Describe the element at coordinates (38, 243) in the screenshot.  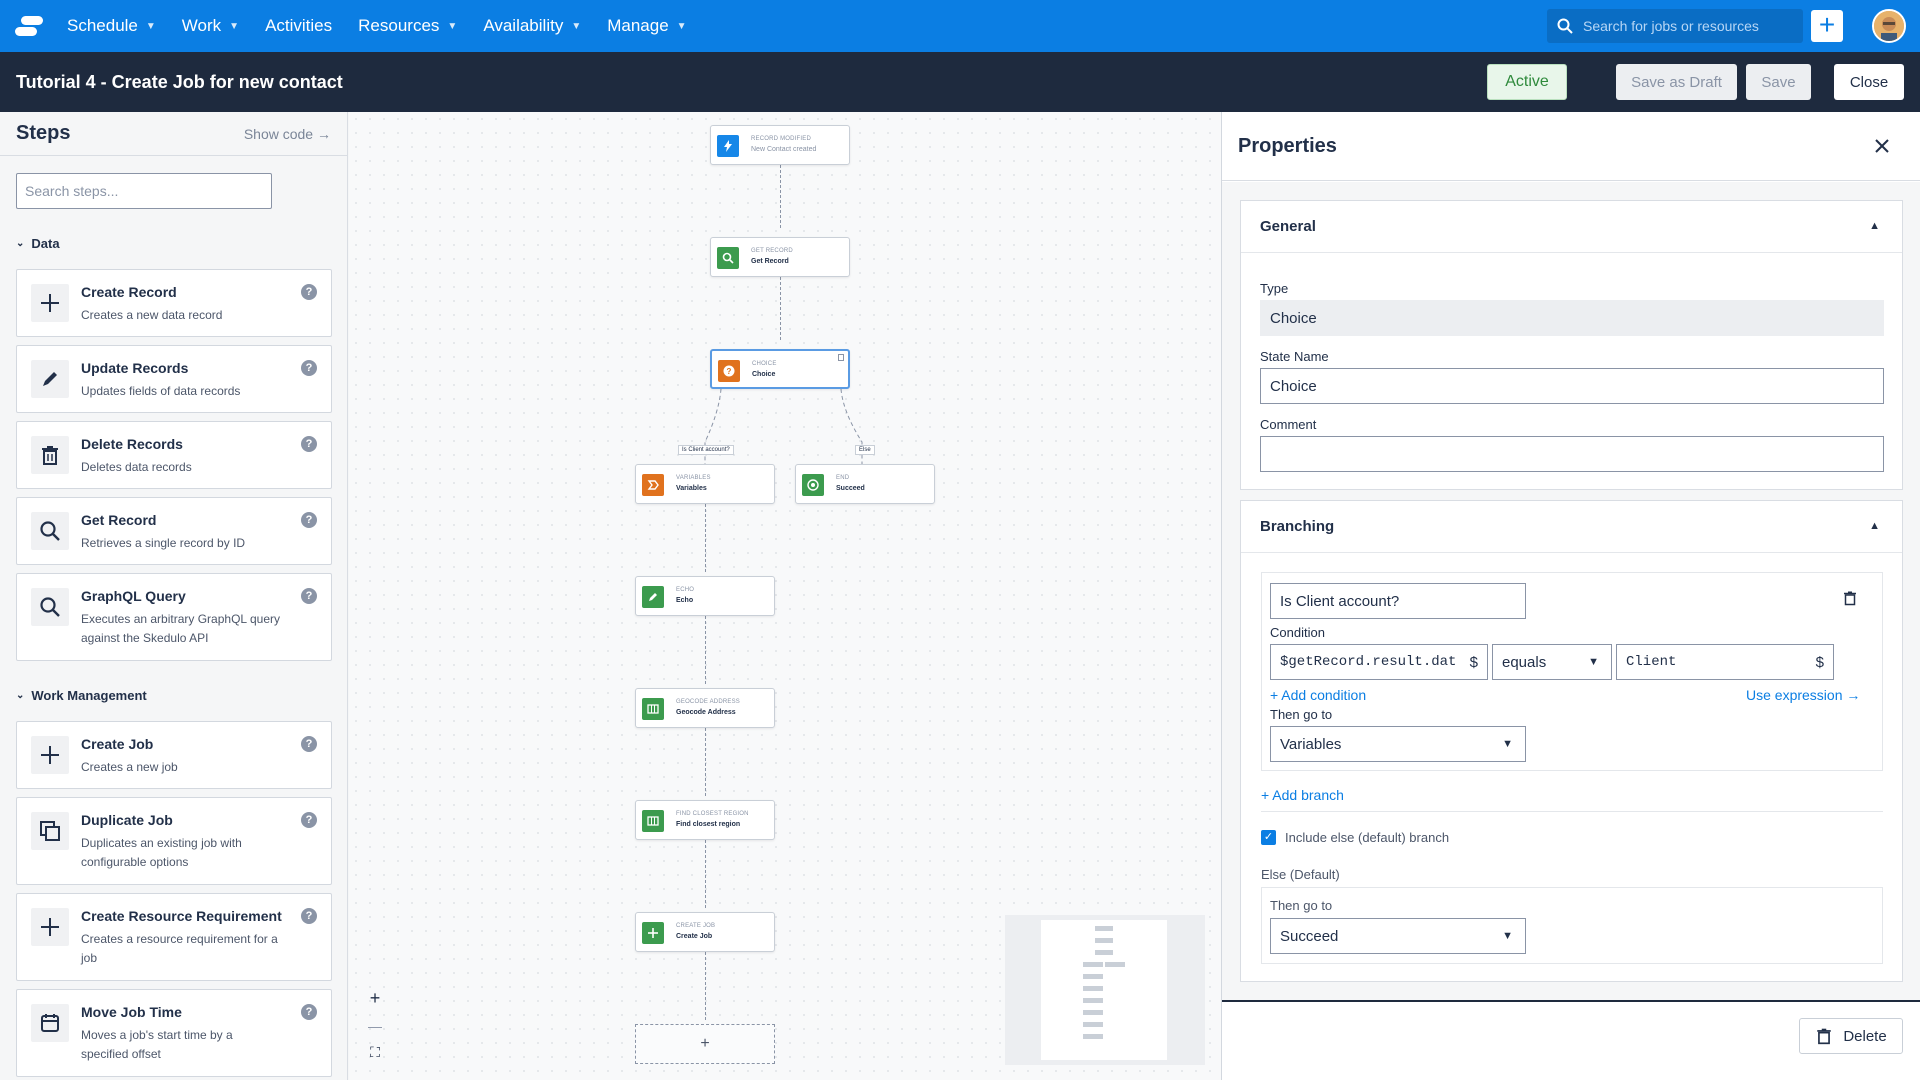
I see `section-data-toggle: ⌄ Data` at that location.